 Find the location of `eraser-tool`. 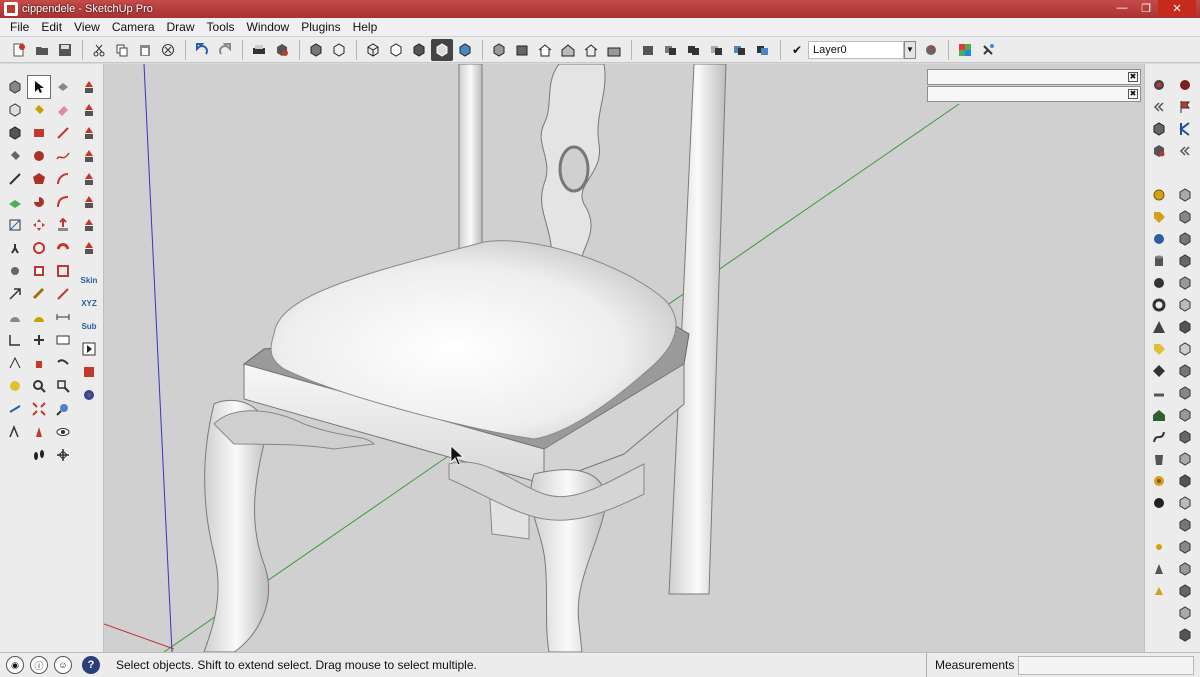

eraser-tool is located at coordinates (63, 87).